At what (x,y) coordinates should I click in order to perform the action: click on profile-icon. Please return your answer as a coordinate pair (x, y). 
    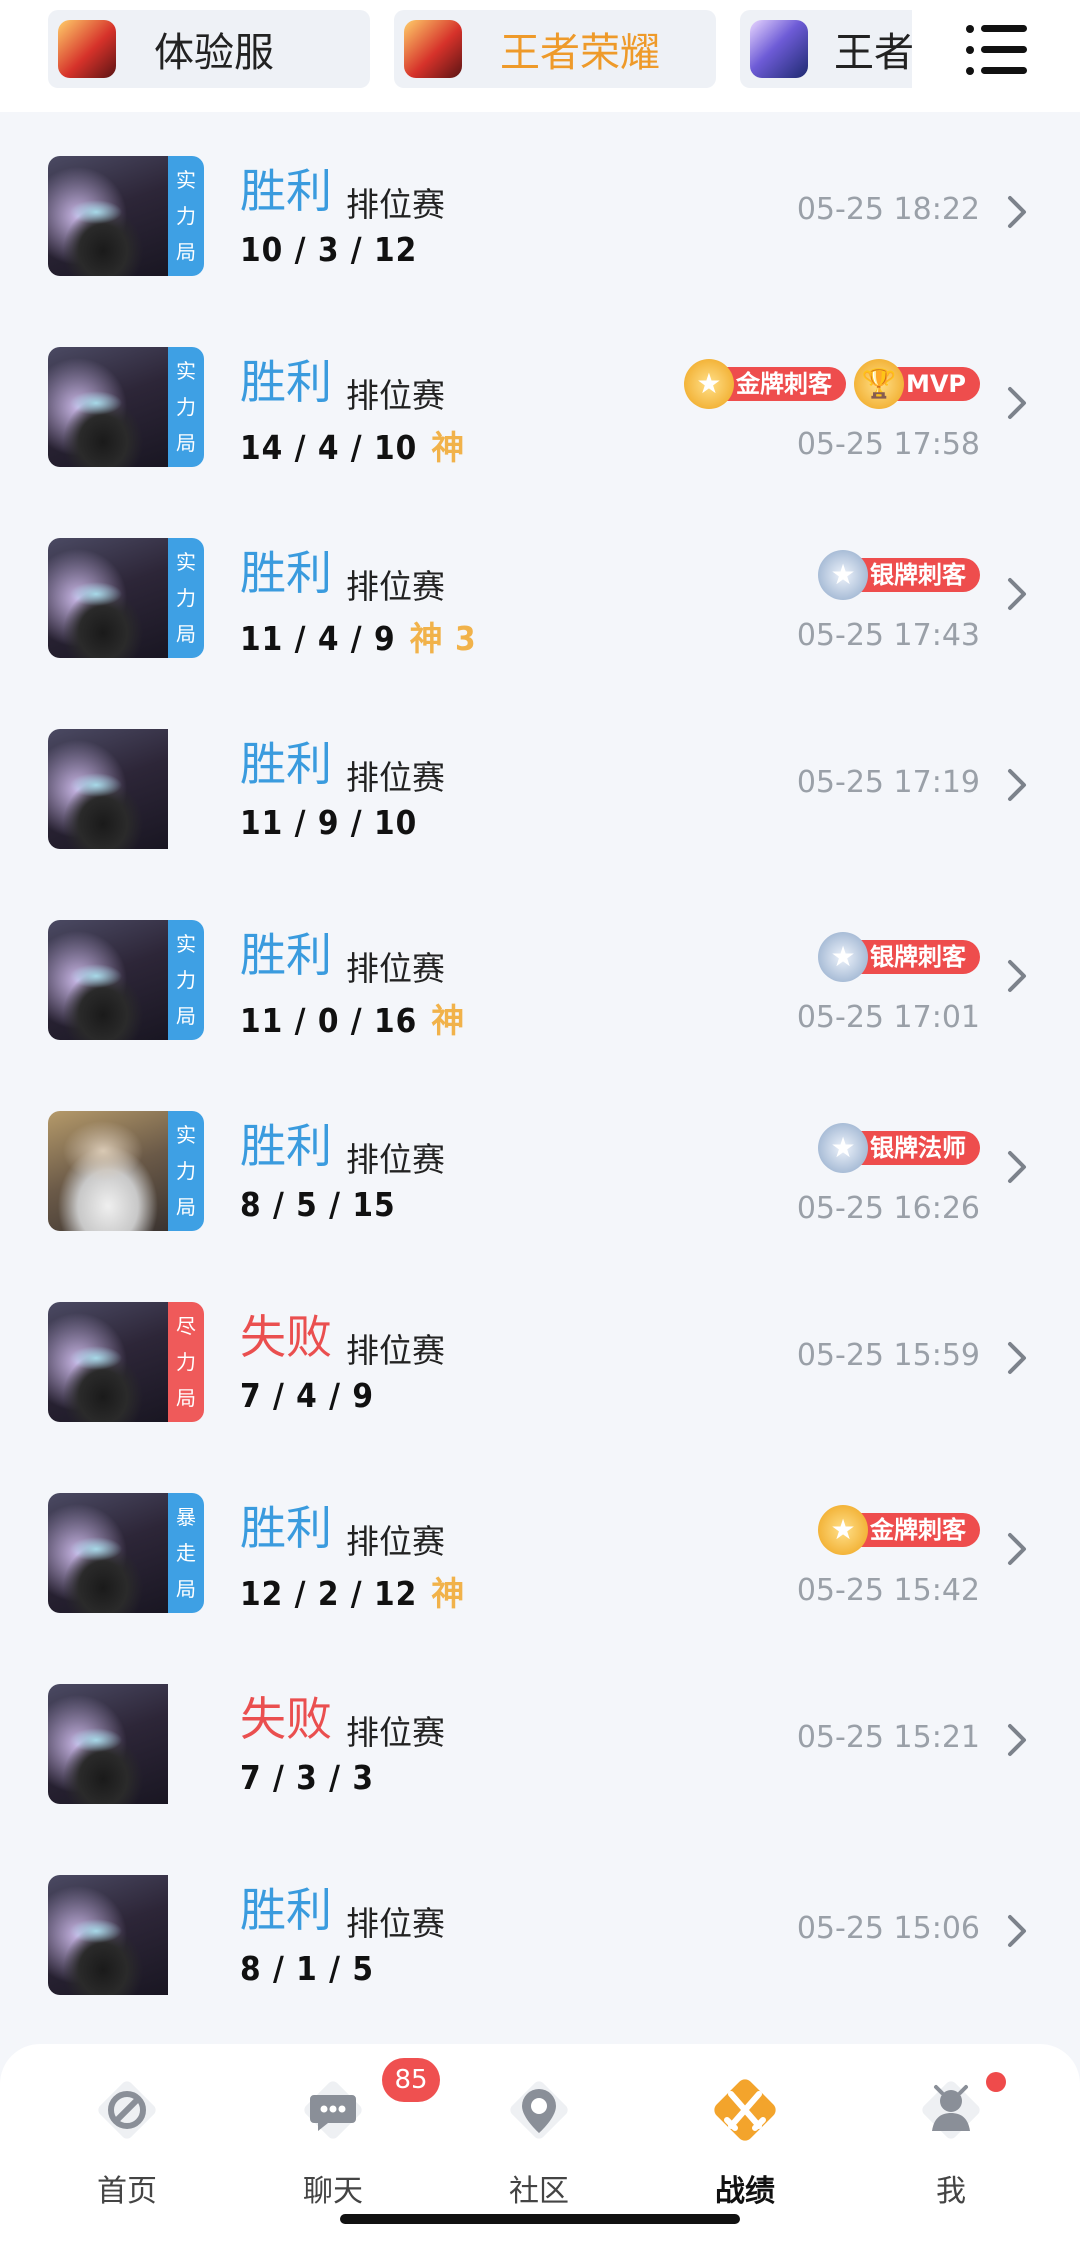
    Looking at the image, I should click on (951, 2110).